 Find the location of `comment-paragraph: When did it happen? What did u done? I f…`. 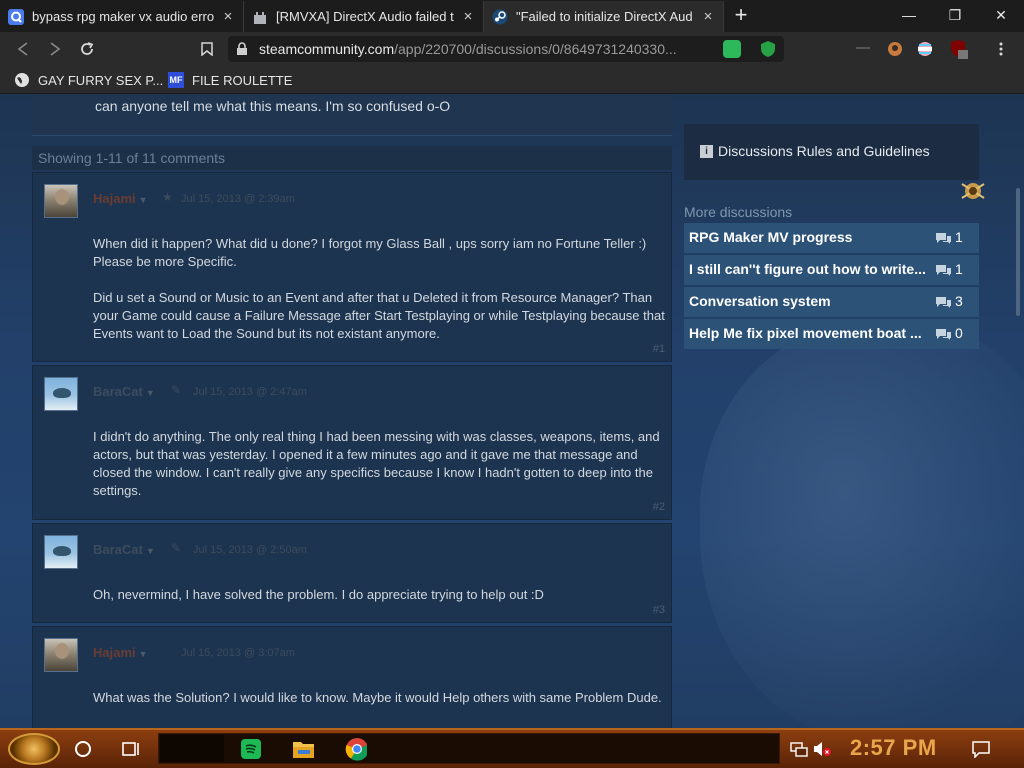

comment-paragraph: When did it happen? What did u done? I f… is located at coordinates (370, 252).